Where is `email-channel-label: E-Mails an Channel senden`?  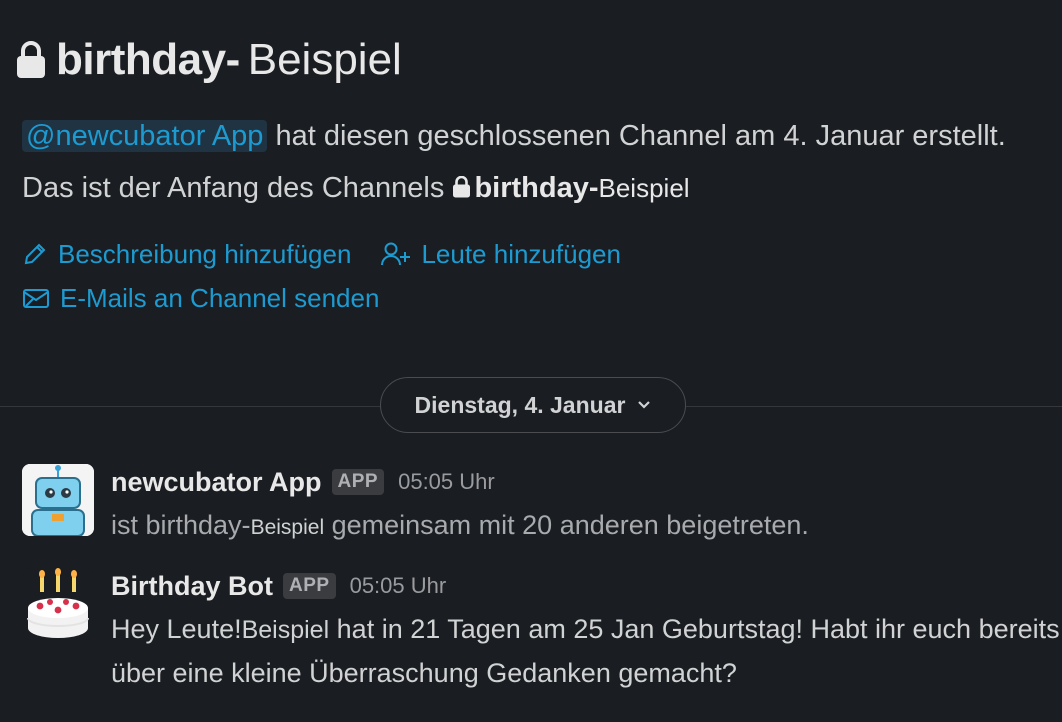
email-channel-label: E-Mails an Channel senden is located at coordinates (220, 297).